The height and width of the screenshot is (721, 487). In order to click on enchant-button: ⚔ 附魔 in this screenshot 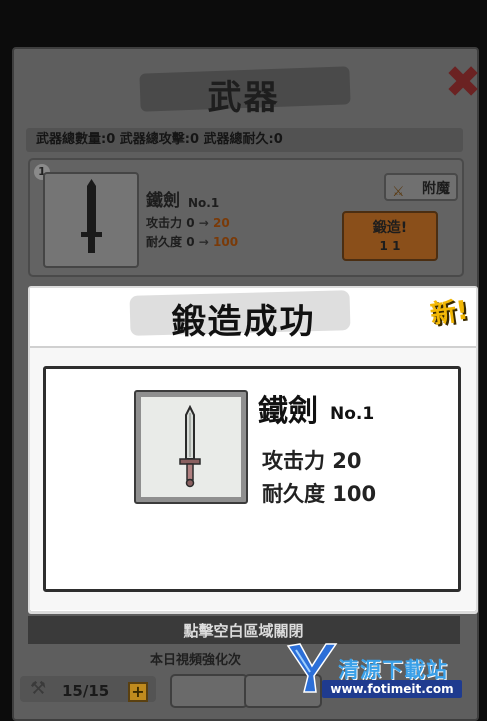, I will do `click(421, 187)`.